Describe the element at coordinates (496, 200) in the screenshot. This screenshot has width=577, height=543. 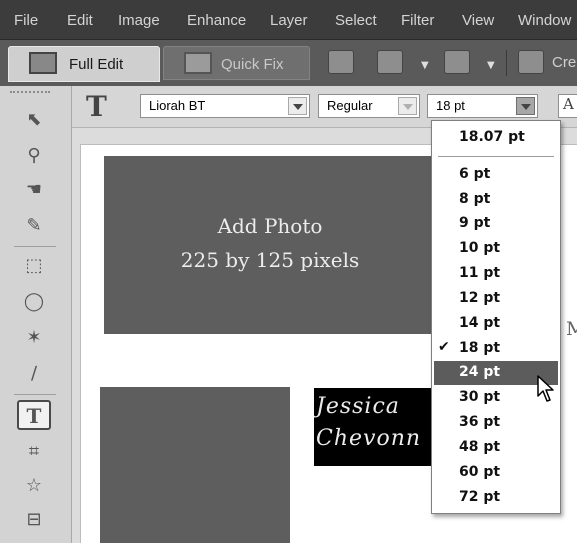
I see `font-size-option-8: 8 pt` at that location.